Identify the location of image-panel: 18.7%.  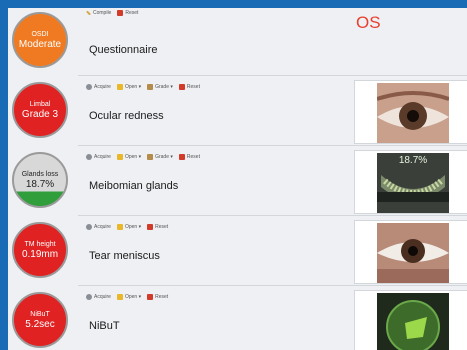
(410, 182).